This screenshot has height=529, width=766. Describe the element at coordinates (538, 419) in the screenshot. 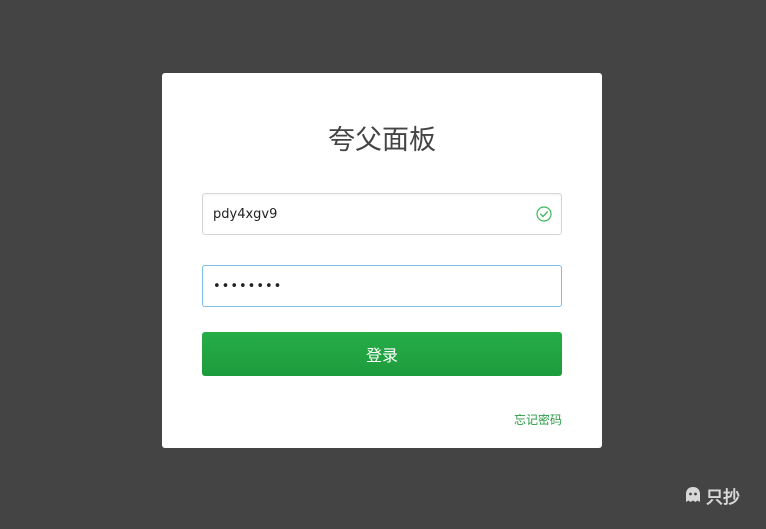

I see `forgot-password-link: 忘记密码` at that location.